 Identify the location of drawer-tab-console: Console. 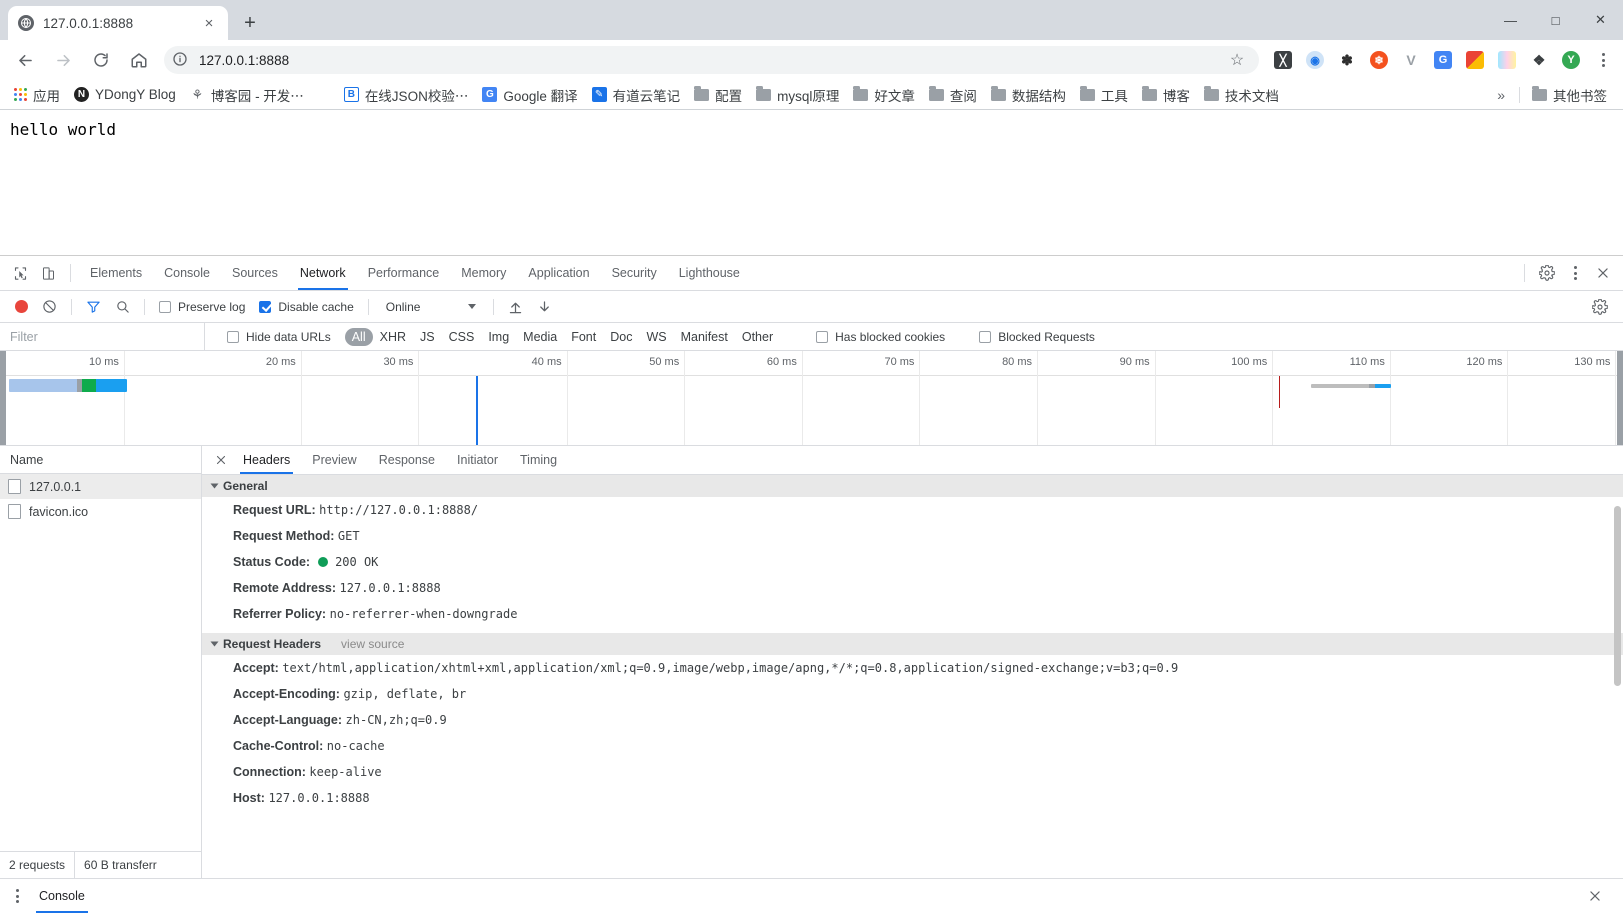
(62, 896).